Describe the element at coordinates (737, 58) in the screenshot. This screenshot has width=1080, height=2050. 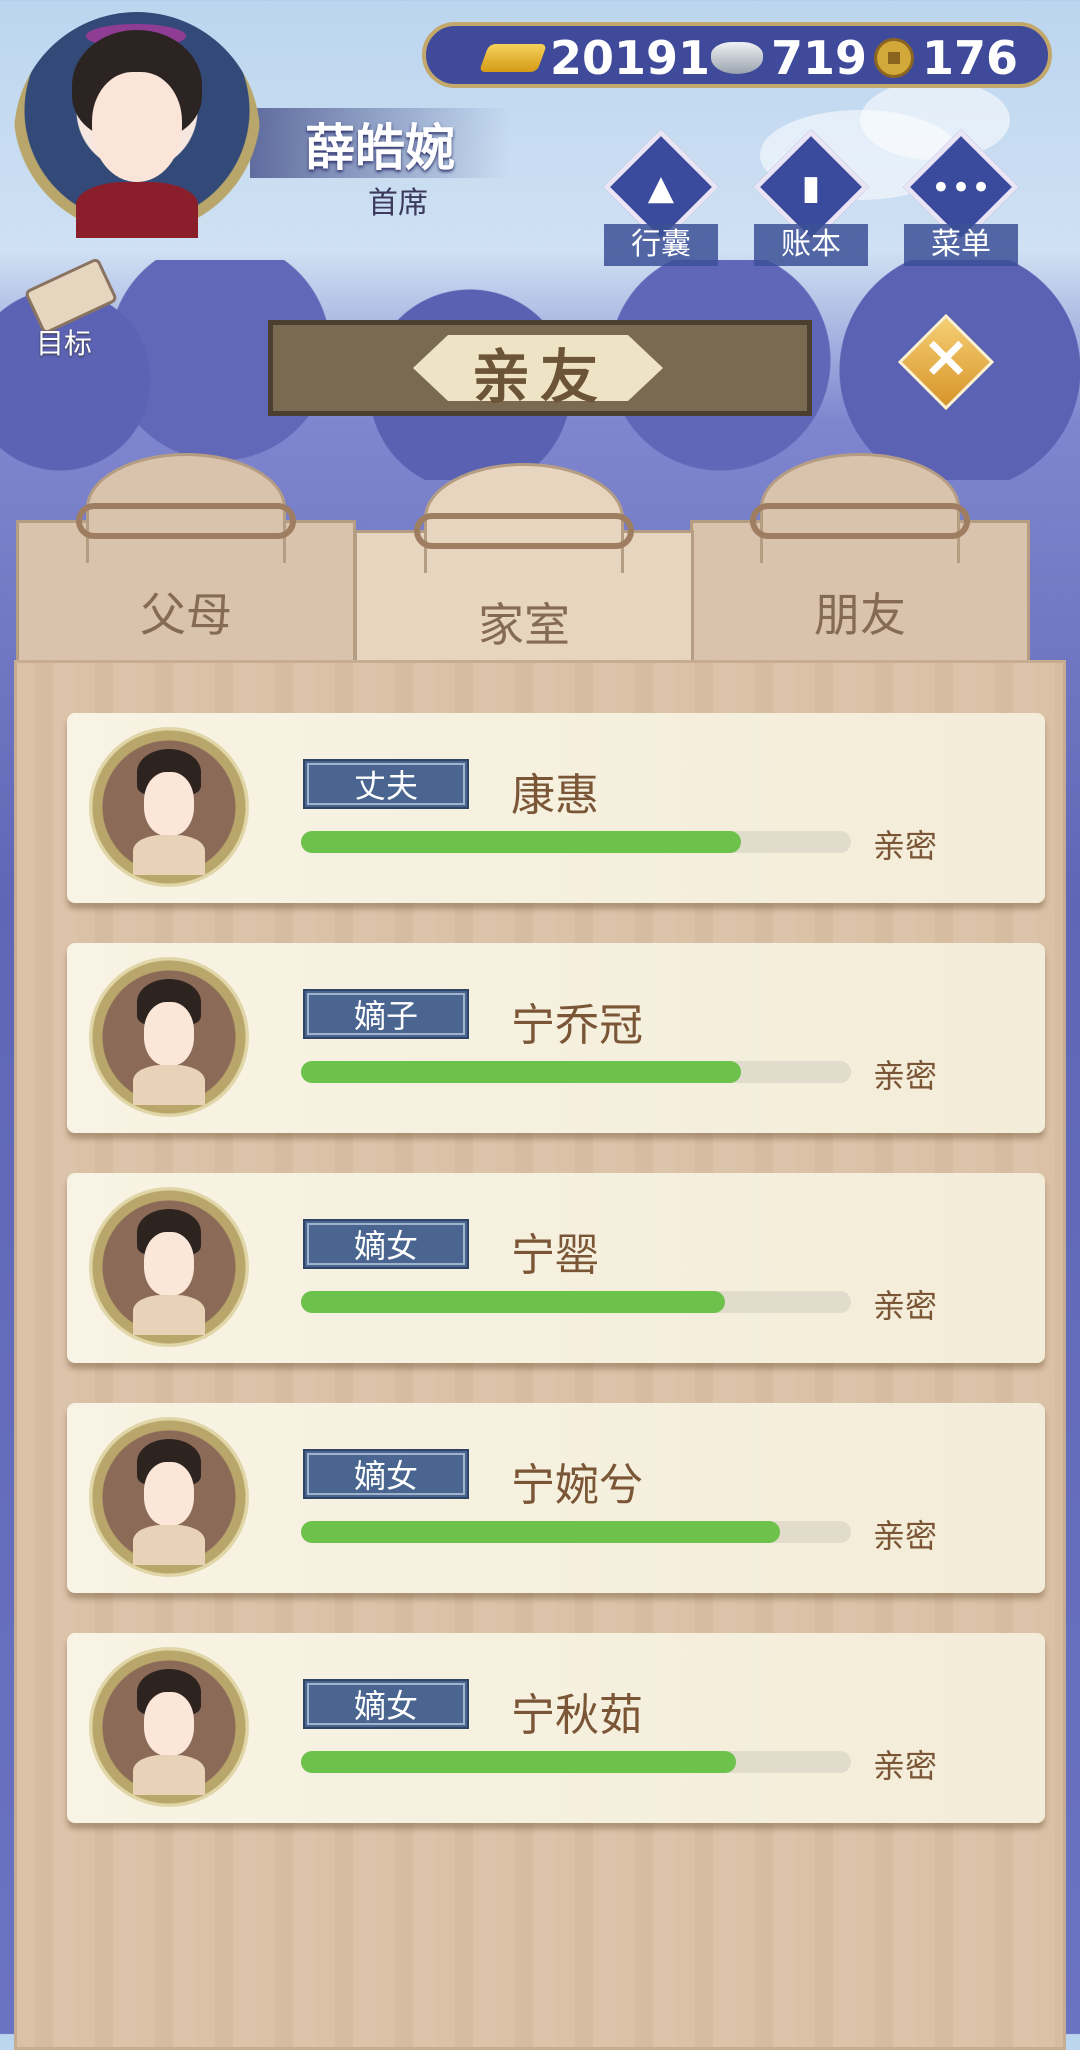
I see `silver-ingot-icon` at that location.